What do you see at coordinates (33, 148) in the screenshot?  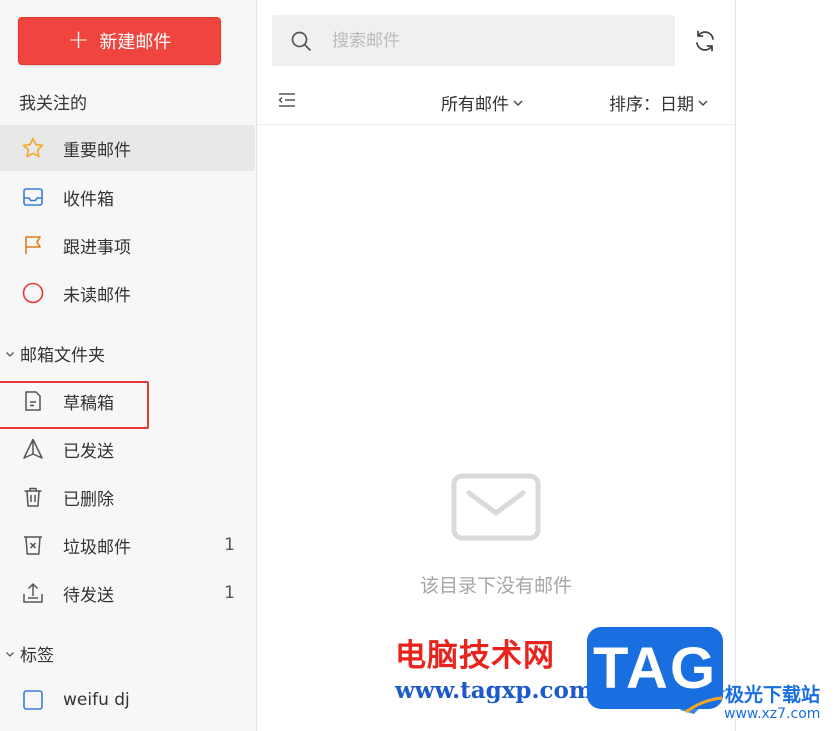 I see `star-icon` at bounding box center [33, 148].